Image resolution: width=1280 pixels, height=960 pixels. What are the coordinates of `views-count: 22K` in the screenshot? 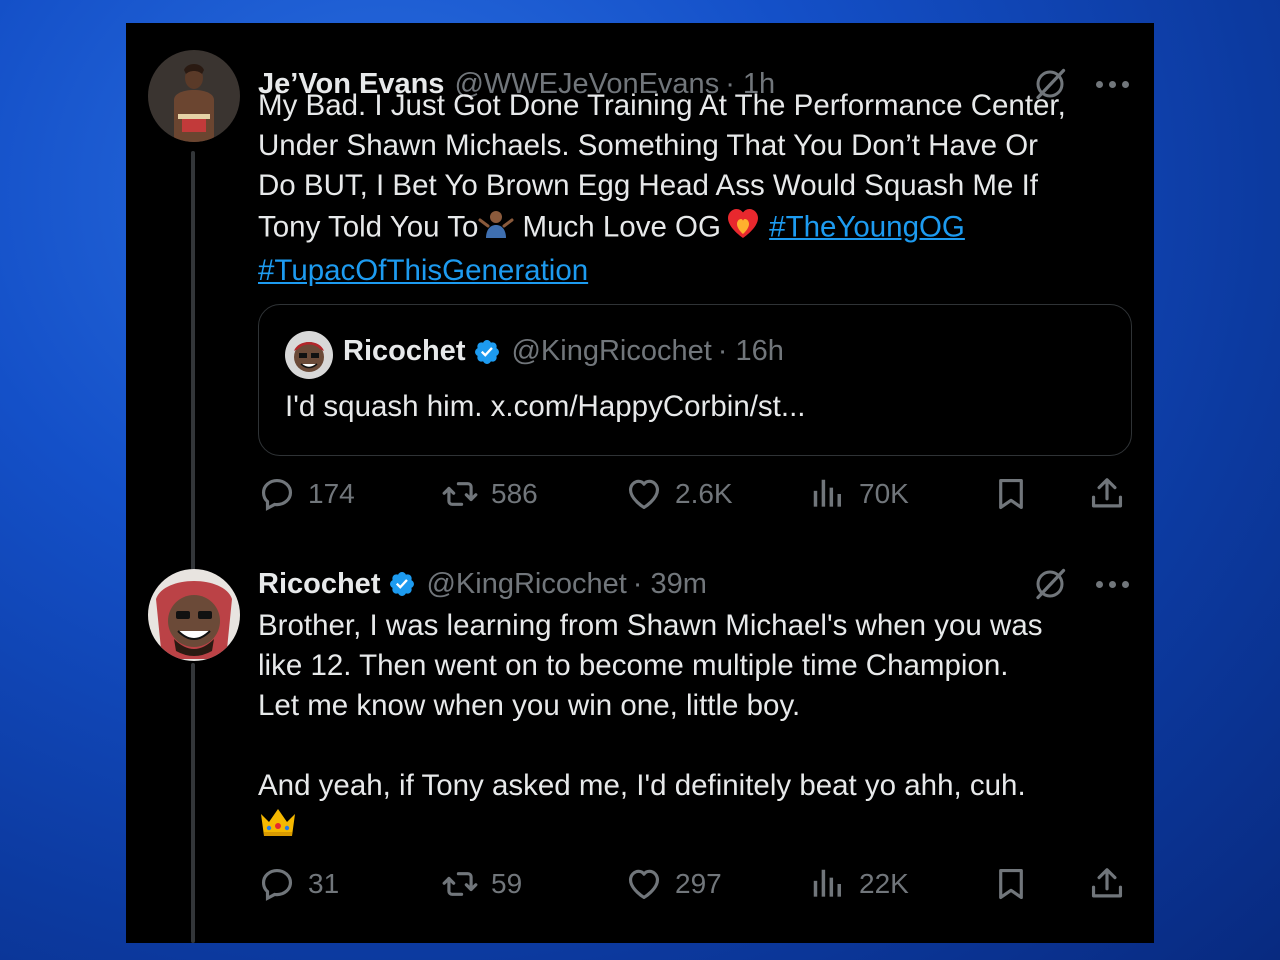 It's located at (884, 883).